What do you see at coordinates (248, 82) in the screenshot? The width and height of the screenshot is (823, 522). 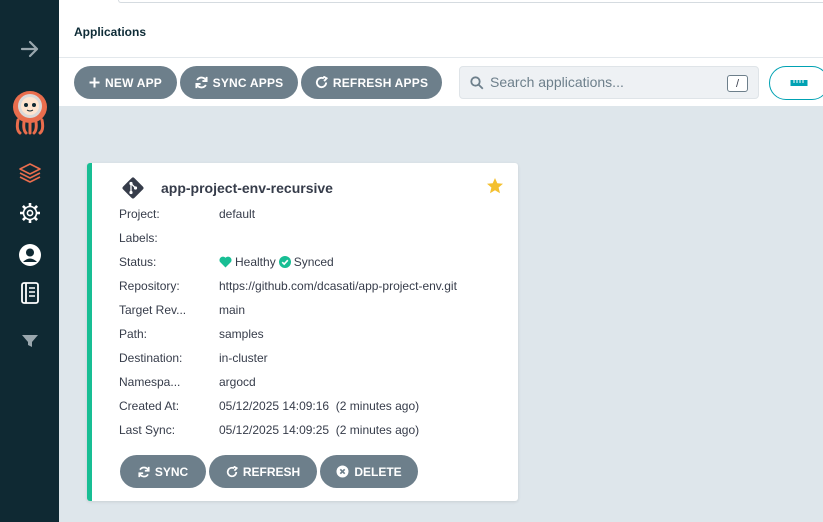 I see `sync-apps-label: SYNC APPS` at bounding box center [248, 82].